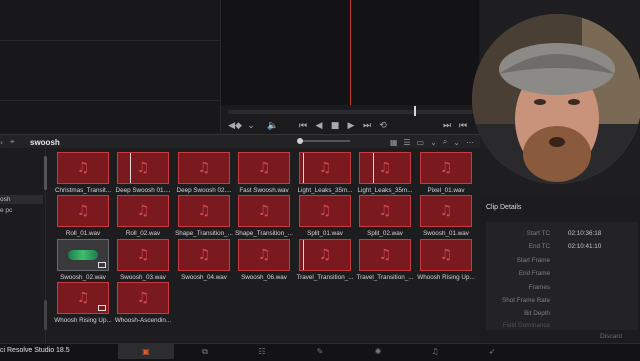  Describe the element at coordinates (264, 277) in the screenshot. I see `clip-name: Swoosh_06.wav` at that location.